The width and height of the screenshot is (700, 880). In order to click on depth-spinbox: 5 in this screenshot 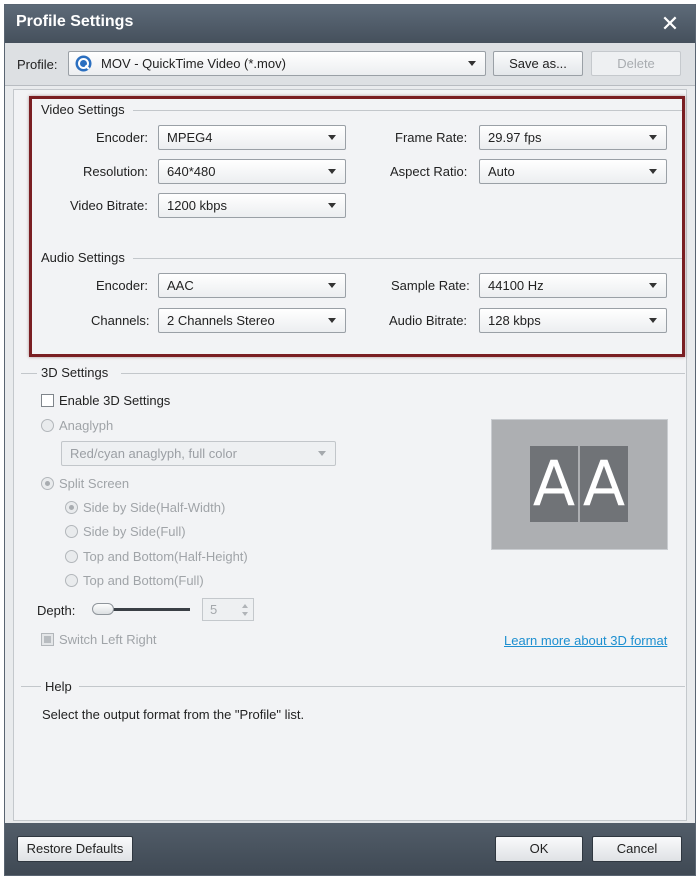, I will do `click(228, 609)`.